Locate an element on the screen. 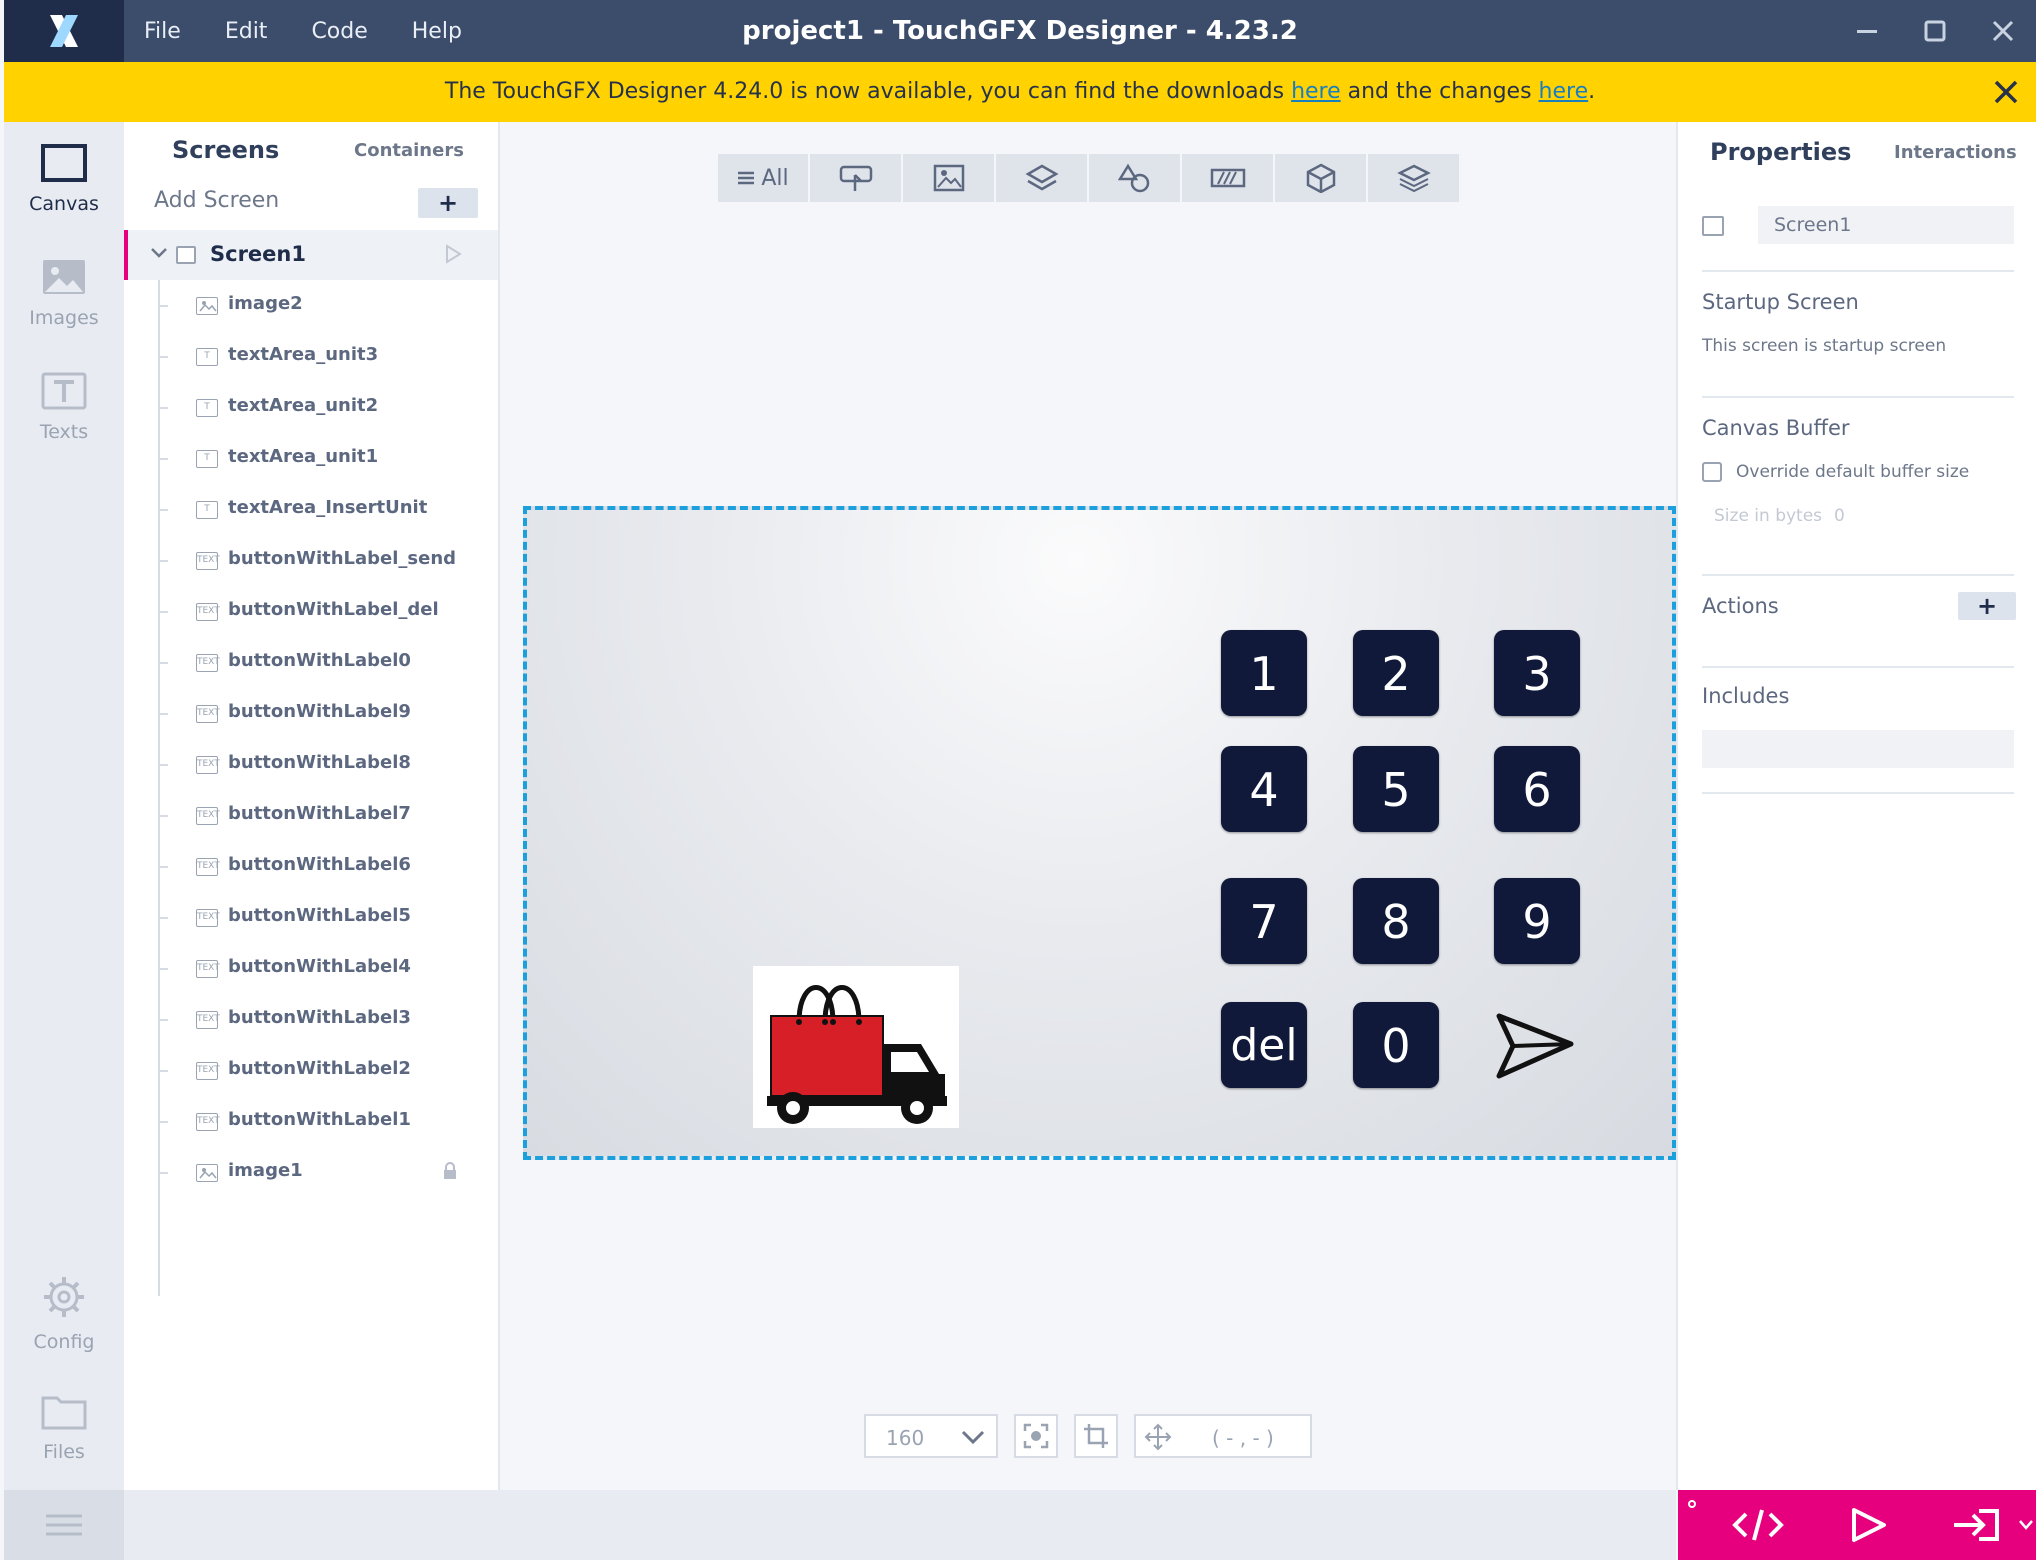 Image resolution: width=2036 pixels, height=1560 pixels. hamburger-menu is located at coordinates (64, 1525).